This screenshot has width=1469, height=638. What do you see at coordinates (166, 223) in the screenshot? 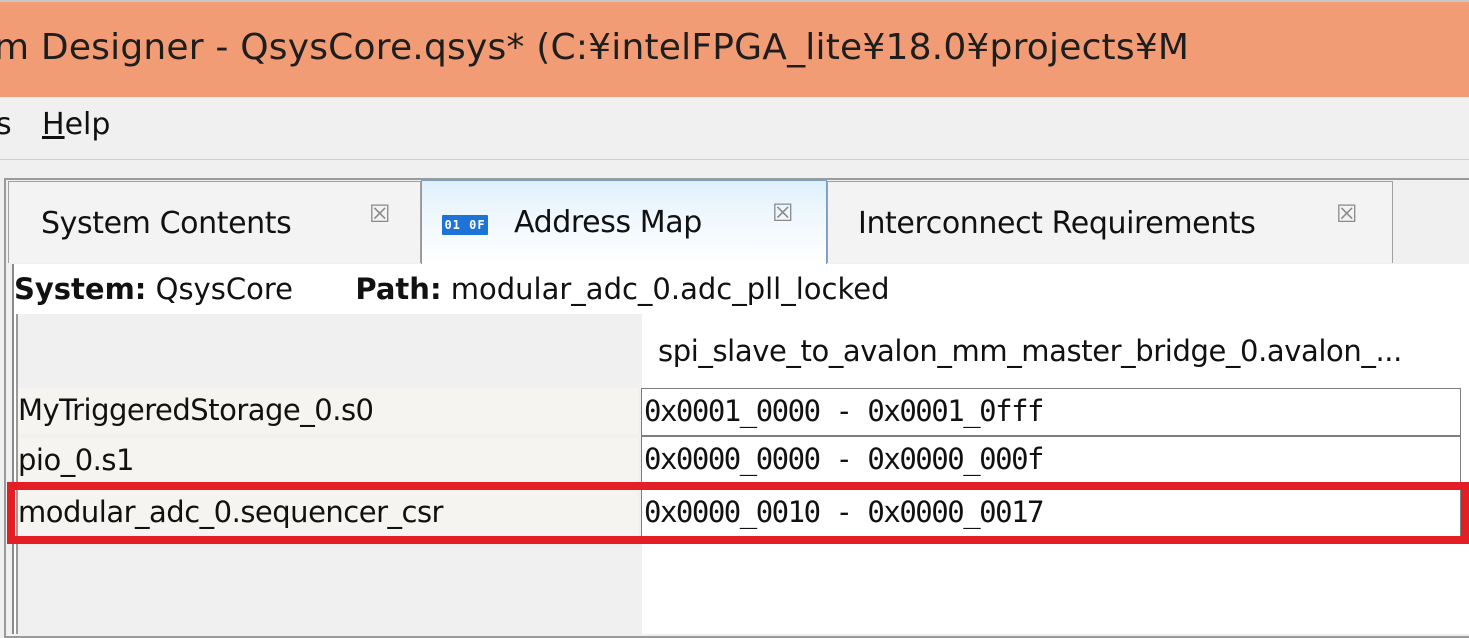
I see `tab-label: System Contents` at bounding box center [166, 223].